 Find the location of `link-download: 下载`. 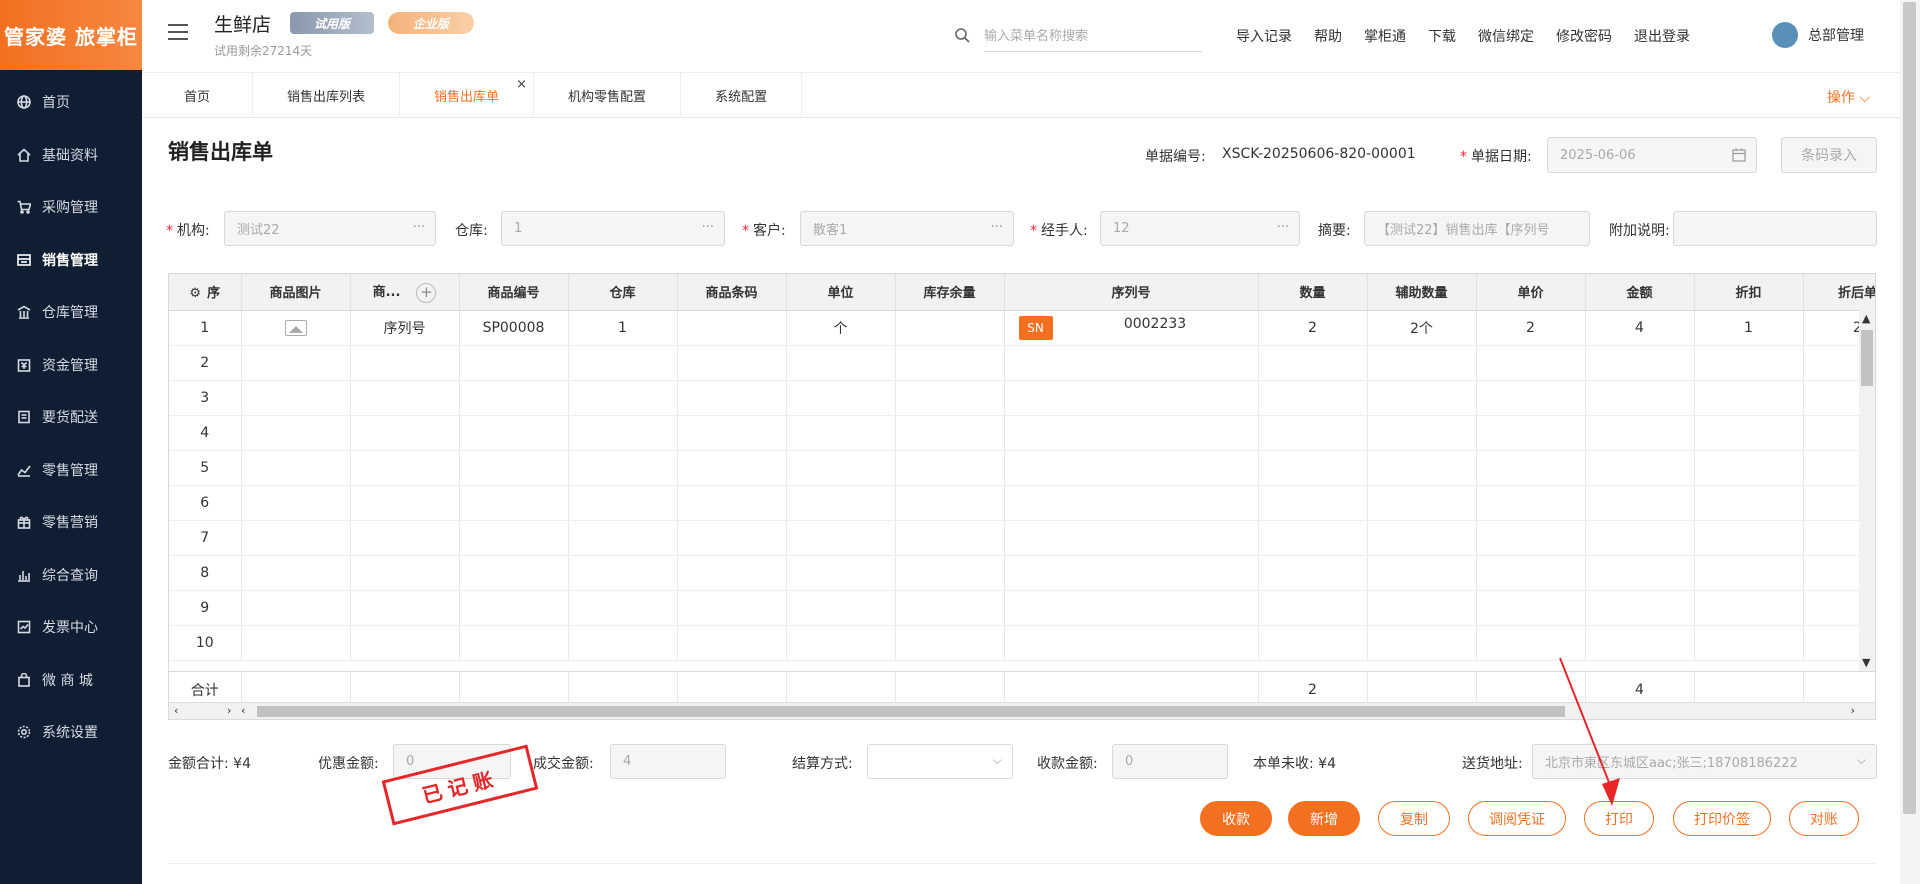

link-download: 下载 is located at coordinates (1442, 36).